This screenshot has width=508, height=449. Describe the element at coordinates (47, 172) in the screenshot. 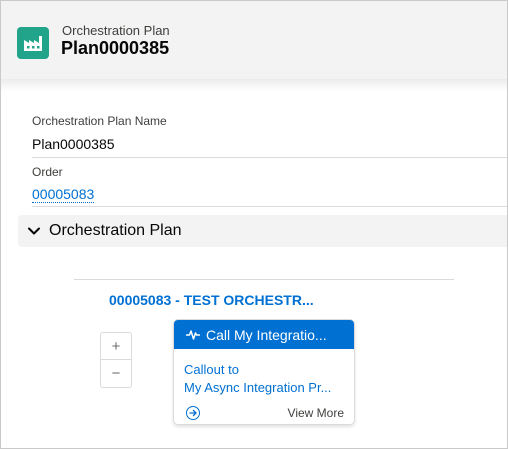

I see `field-label-order: Order` at that location.